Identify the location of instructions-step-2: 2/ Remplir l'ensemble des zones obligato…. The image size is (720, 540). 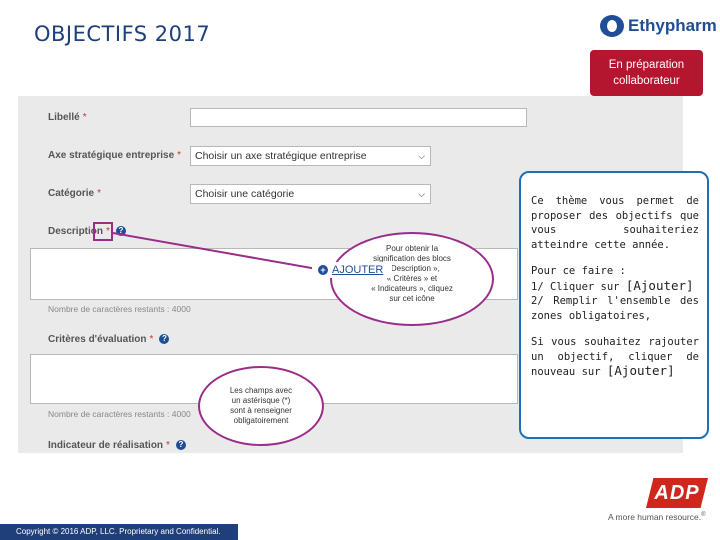
(615, 308).